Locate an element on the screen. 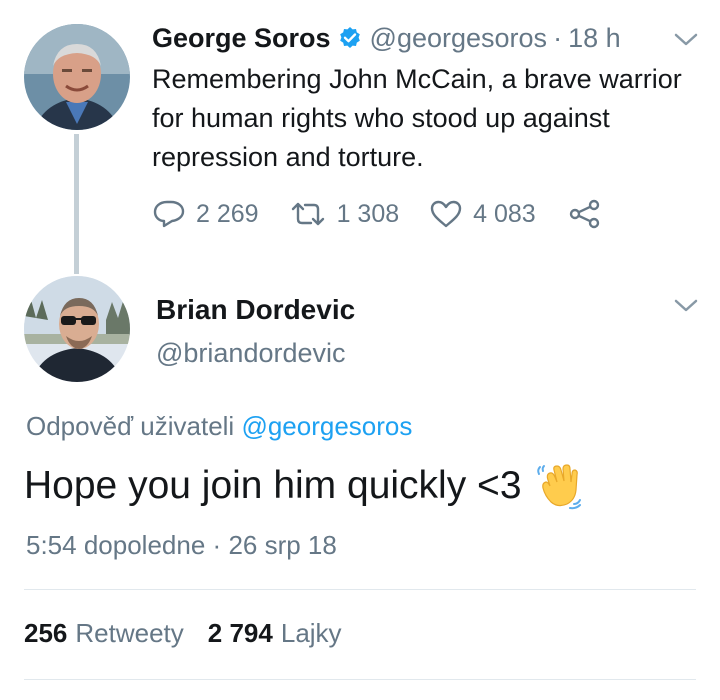 This screenshot has width=720, height=700. retweet-count: 256 is located at coordinates (45, 633).